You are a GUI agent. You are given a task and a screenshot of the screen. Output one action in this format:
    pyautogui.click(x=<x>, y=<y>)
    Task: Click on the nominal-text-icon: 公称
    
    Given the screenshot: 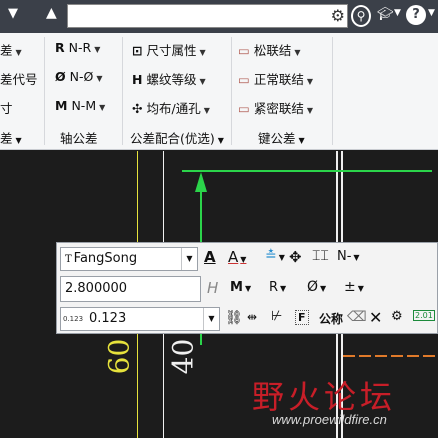 What is the action you would take?
    pyautogui.click(x=331, y=318)
    